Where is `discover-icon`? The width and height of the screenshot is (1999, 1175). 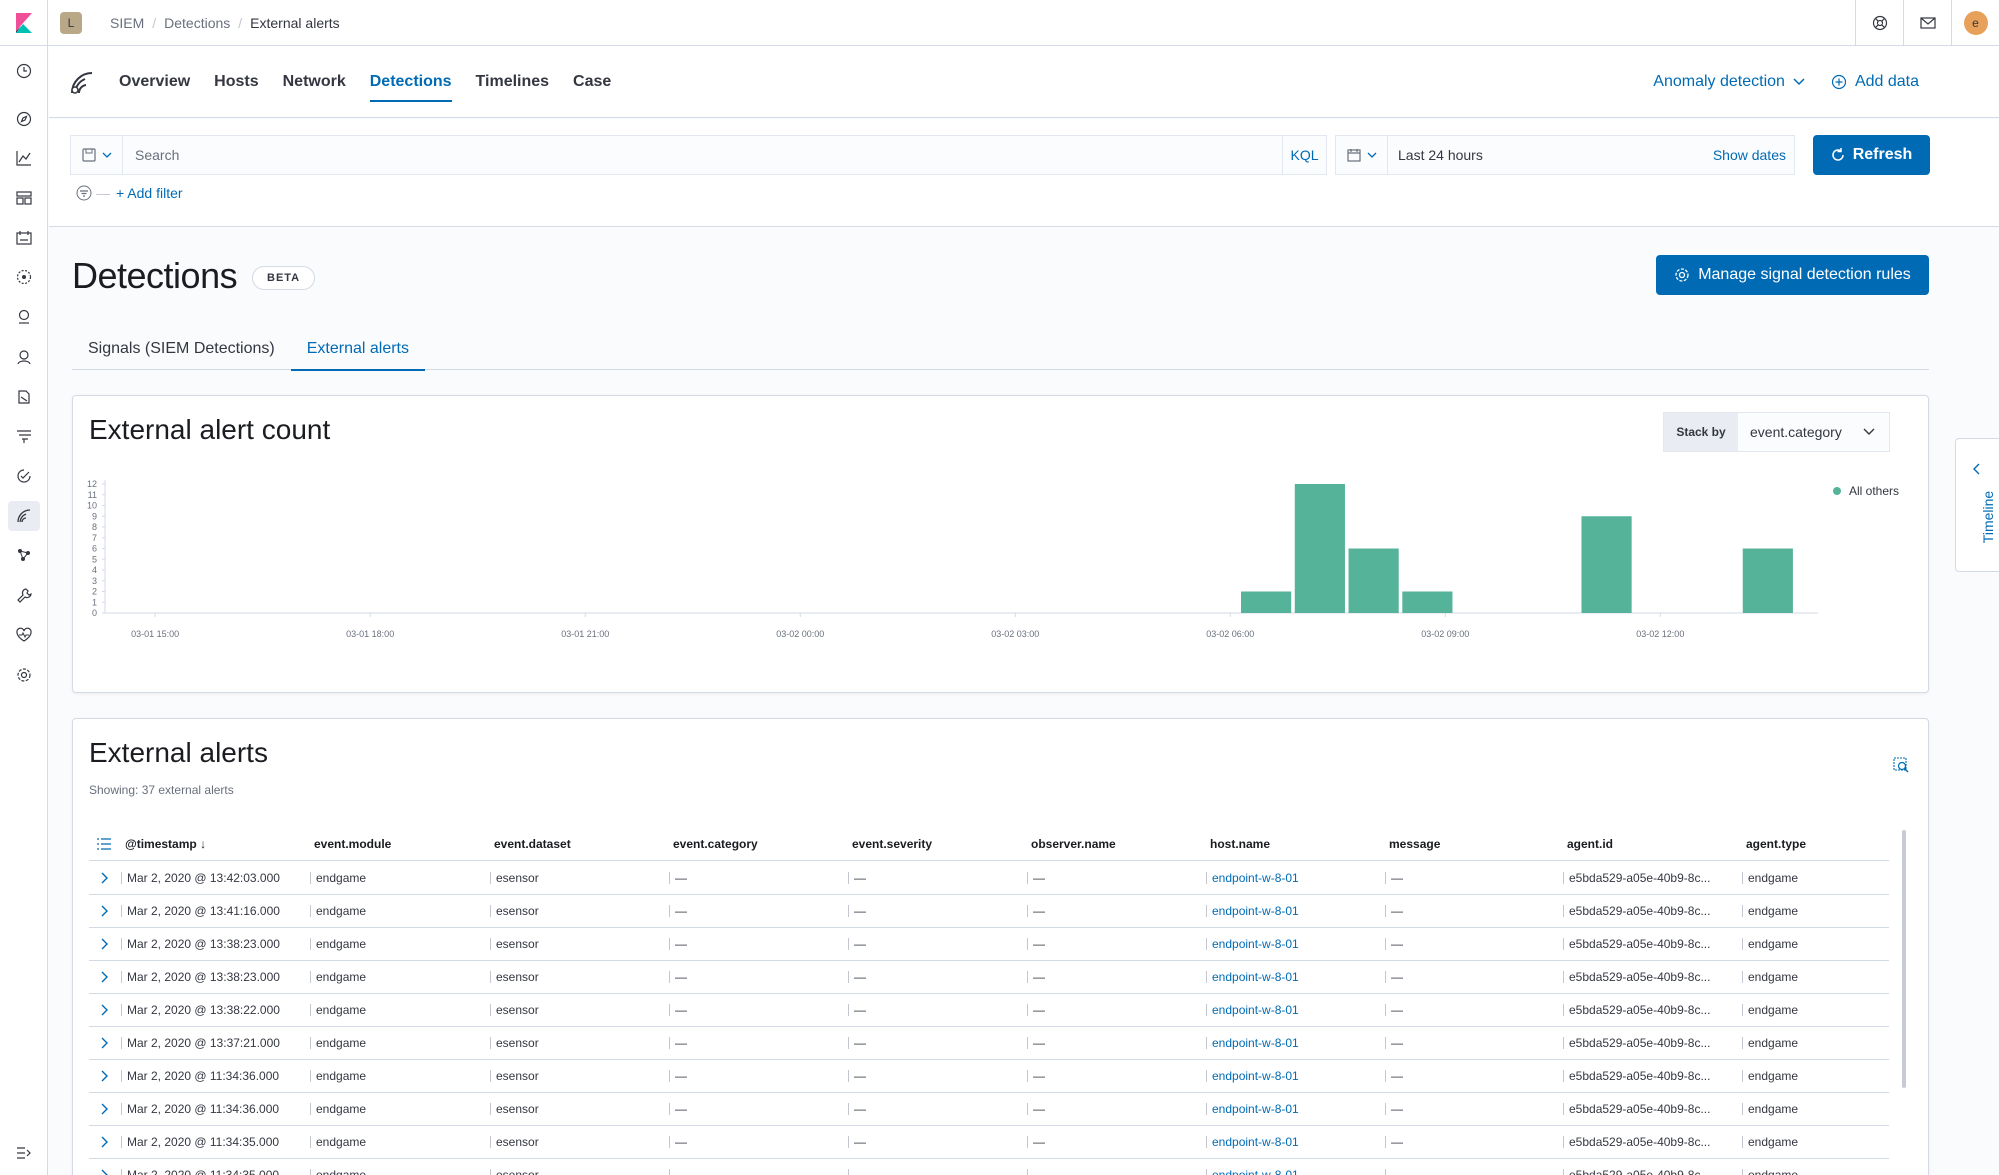
discover-icon is located at coordinates (24, 119).